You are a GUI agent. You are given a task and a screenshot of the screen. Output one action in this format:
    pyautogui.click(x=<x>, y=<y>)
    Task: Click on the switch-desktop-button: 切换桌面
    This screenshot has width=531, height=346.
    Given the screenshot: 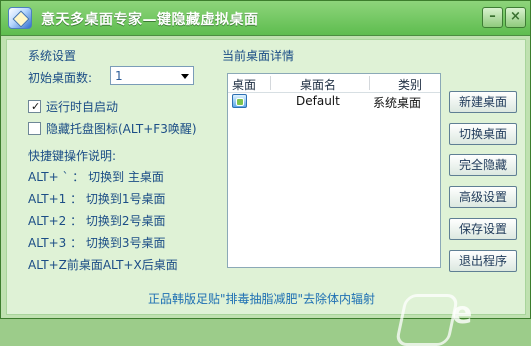 What is the action you would take?
    pyautogui.click(x=483, y=134)
    